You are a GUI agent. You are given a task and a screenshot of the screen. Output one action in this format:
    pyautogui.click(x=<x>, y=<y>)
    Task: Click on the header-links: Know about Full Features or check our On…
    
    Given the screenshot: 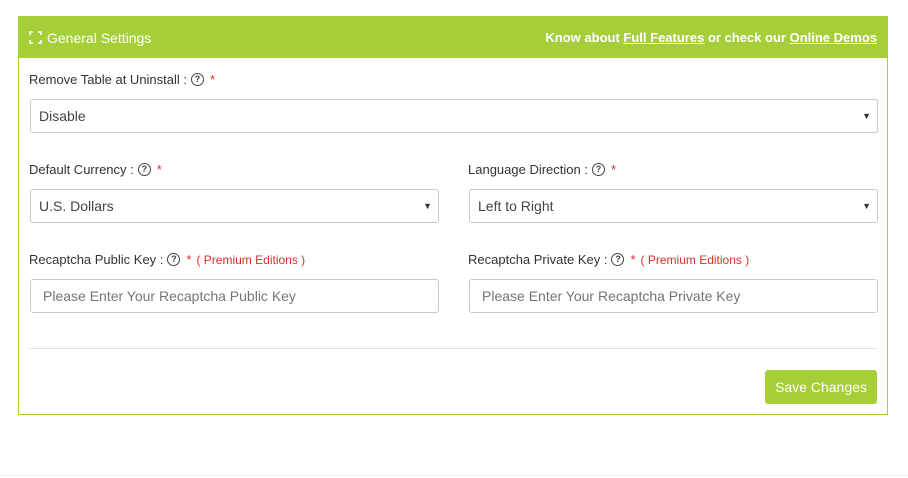 What is the action you would take?
    pyautogui.click(x=711, y=37)
    